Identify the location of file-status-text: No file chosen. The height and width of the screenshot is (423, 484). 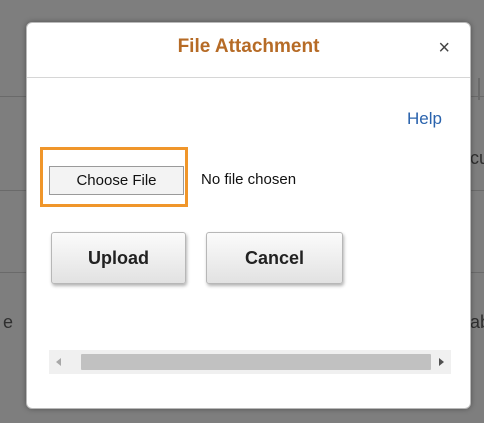
(249, 179).